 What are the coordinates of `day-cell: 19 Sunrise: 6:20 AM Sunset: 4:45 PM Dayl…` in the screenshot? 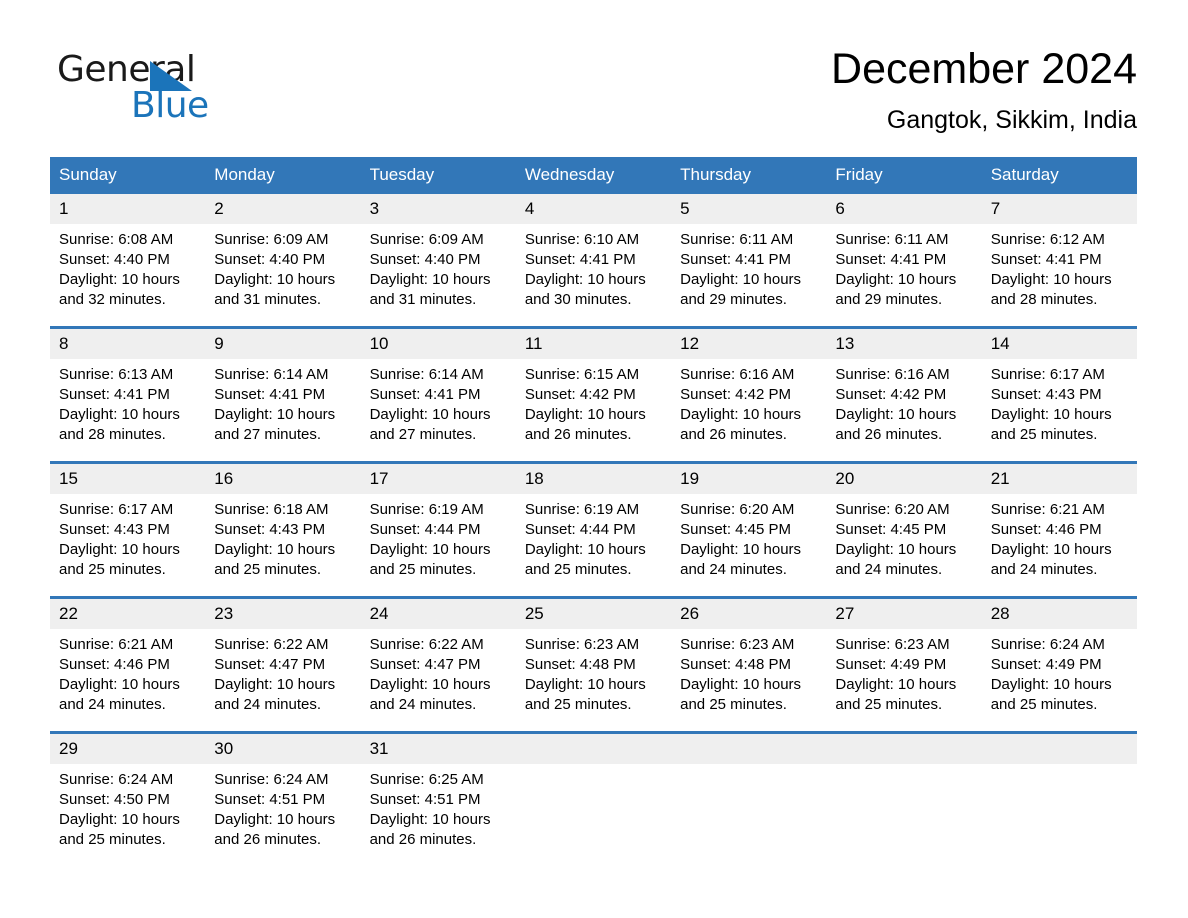 It's located at (749, 529).